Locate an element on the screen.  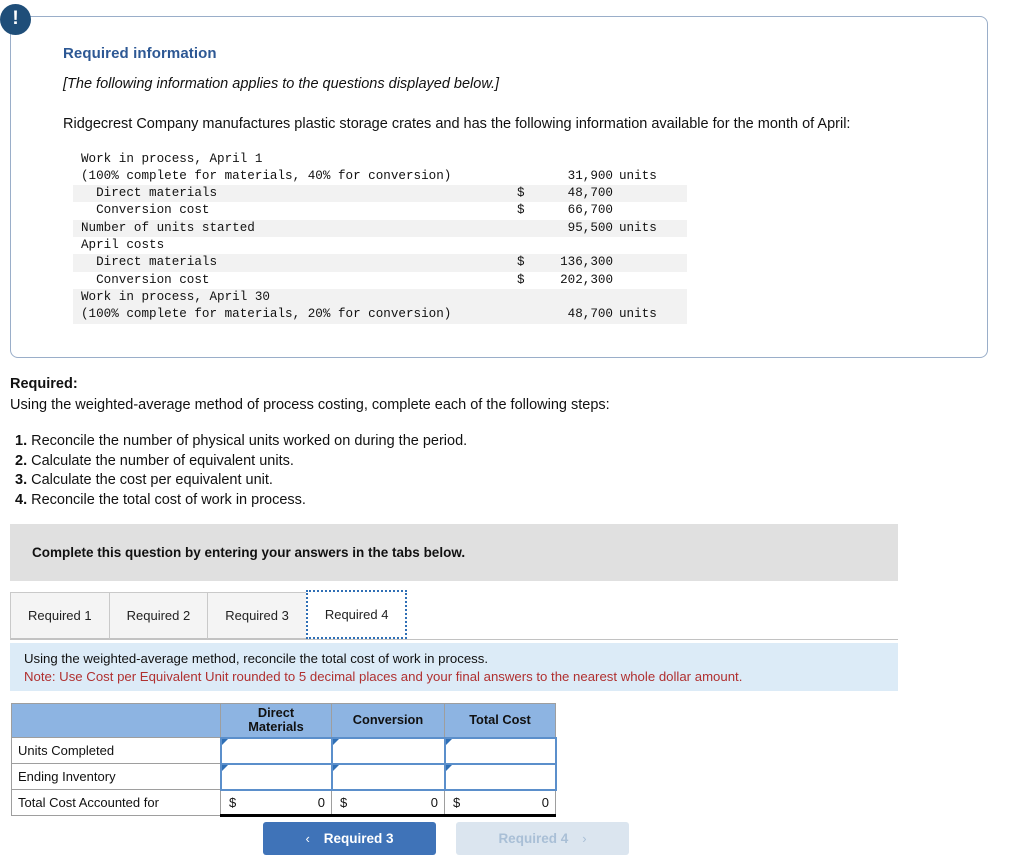
source-data-label: Direct materials is located at coordinates (287, 263).